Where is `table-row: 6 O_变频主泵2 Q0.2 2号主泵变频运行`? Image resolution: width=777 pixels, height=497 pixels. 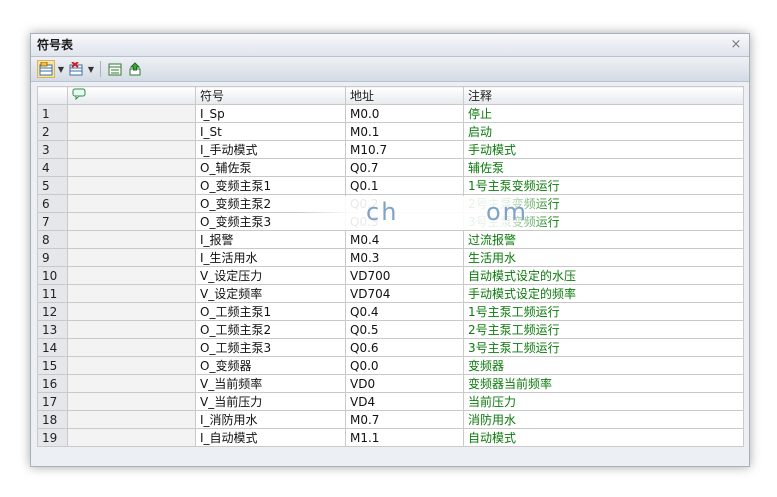
table-row: 6 O_变频主泵2 Q0.2 2号主泵变频运行 is located at coordinates (390, 203).